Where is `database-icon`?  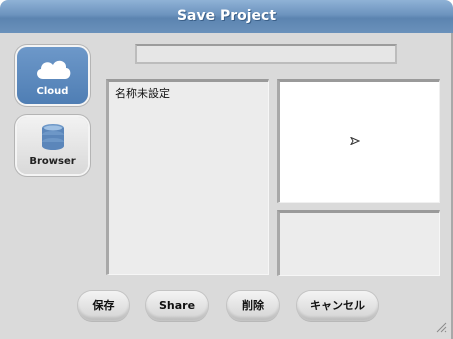 database-icon is located at coordinates (52, 137).